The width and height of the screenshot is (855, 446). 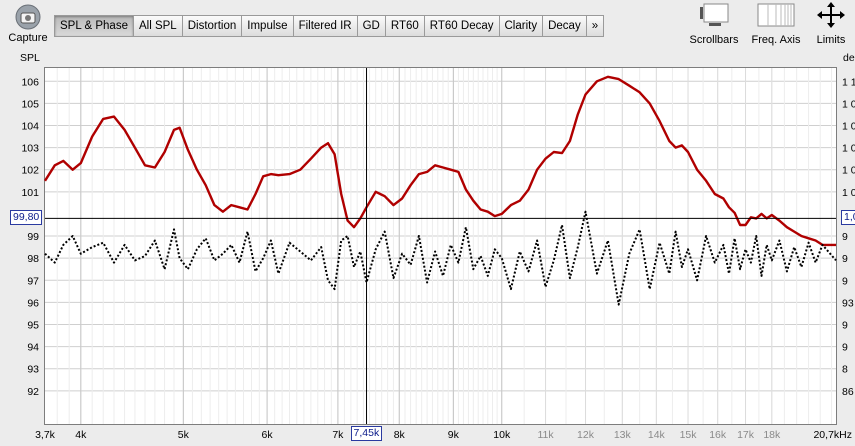 I want to click on y-tick-label: 104, so click(x=30, y=126).